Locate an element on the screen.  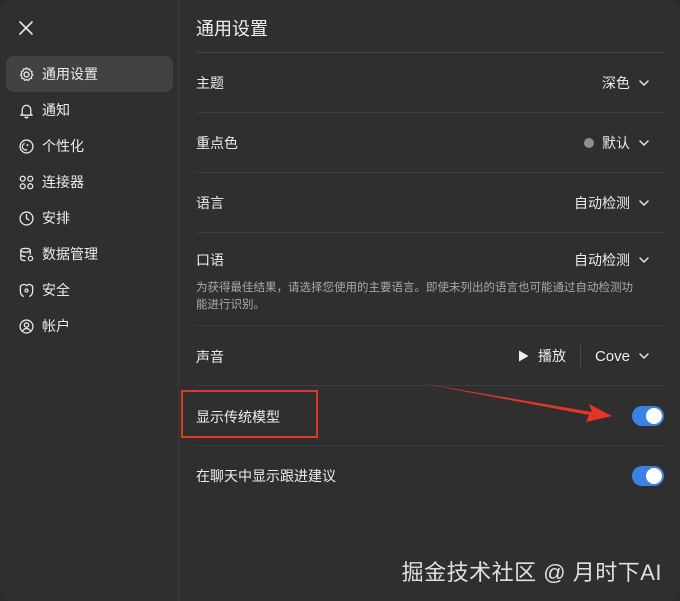
voice-label: 声音 is located at coordinates (210, 357).